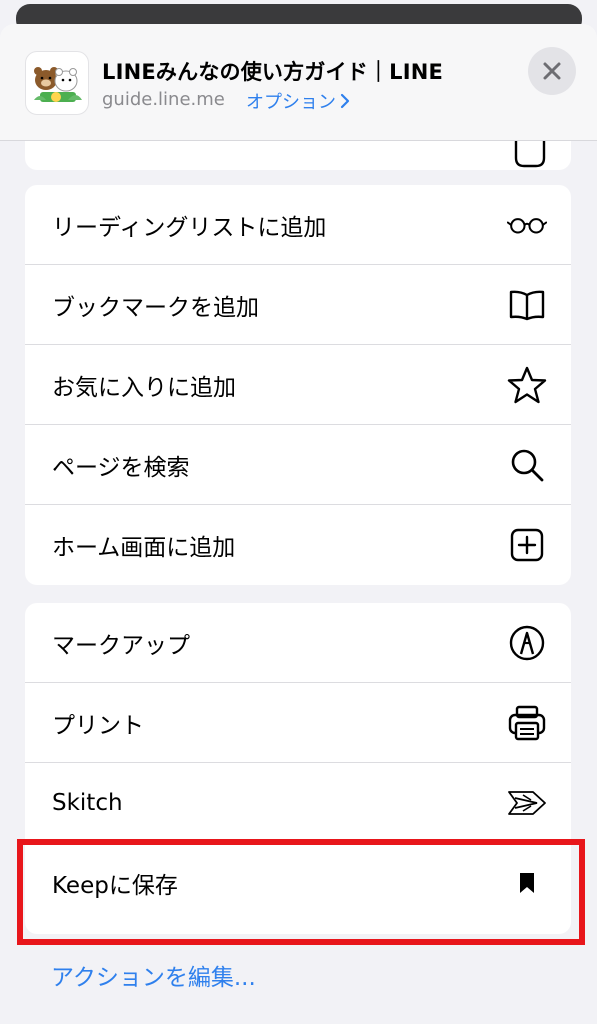 The width and height of the screenshot is (597, 1024). I want to click on glasses-icon, so click(527, 225).